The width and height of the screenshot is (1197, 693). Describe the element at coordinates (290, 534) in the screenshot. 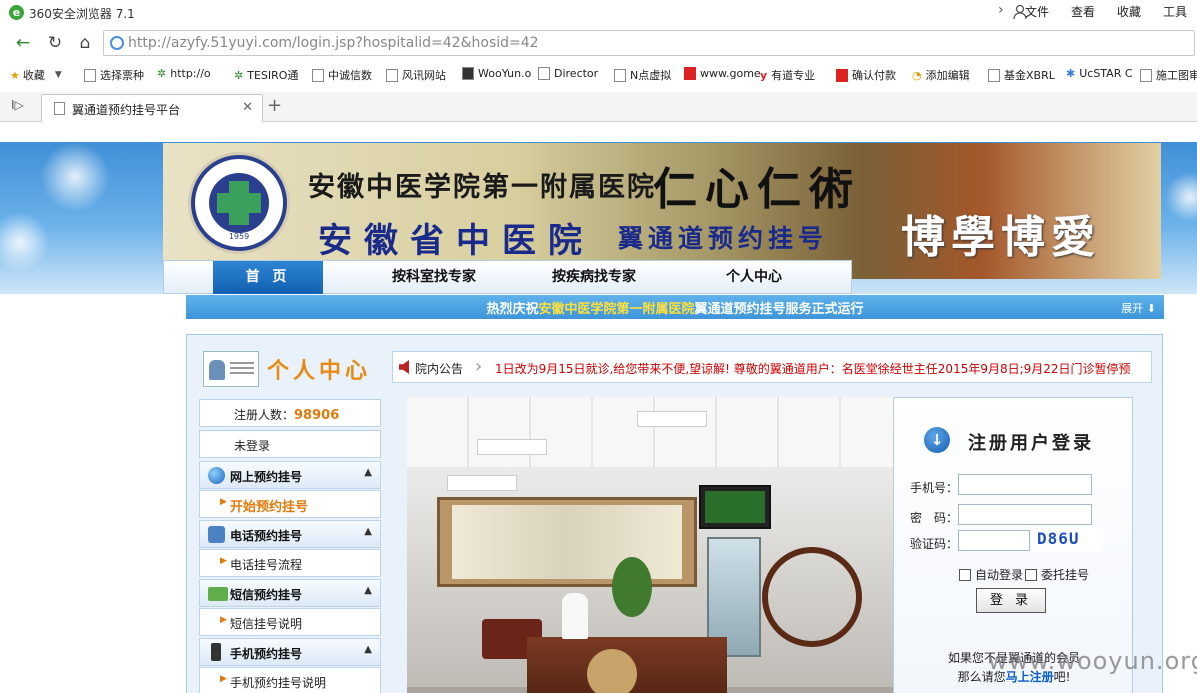

I see `section-phone-booking: 电话预约挂号 ▲` at that location.